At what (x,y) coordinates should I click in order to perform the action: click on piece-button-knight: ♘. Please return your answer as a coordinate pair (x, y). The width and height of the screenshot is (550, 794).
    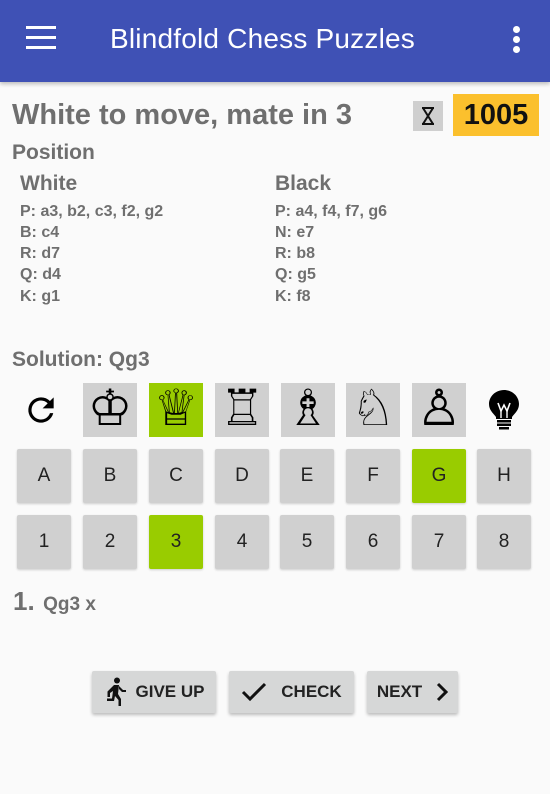
    Looking at the image, I should click on (373, 410).